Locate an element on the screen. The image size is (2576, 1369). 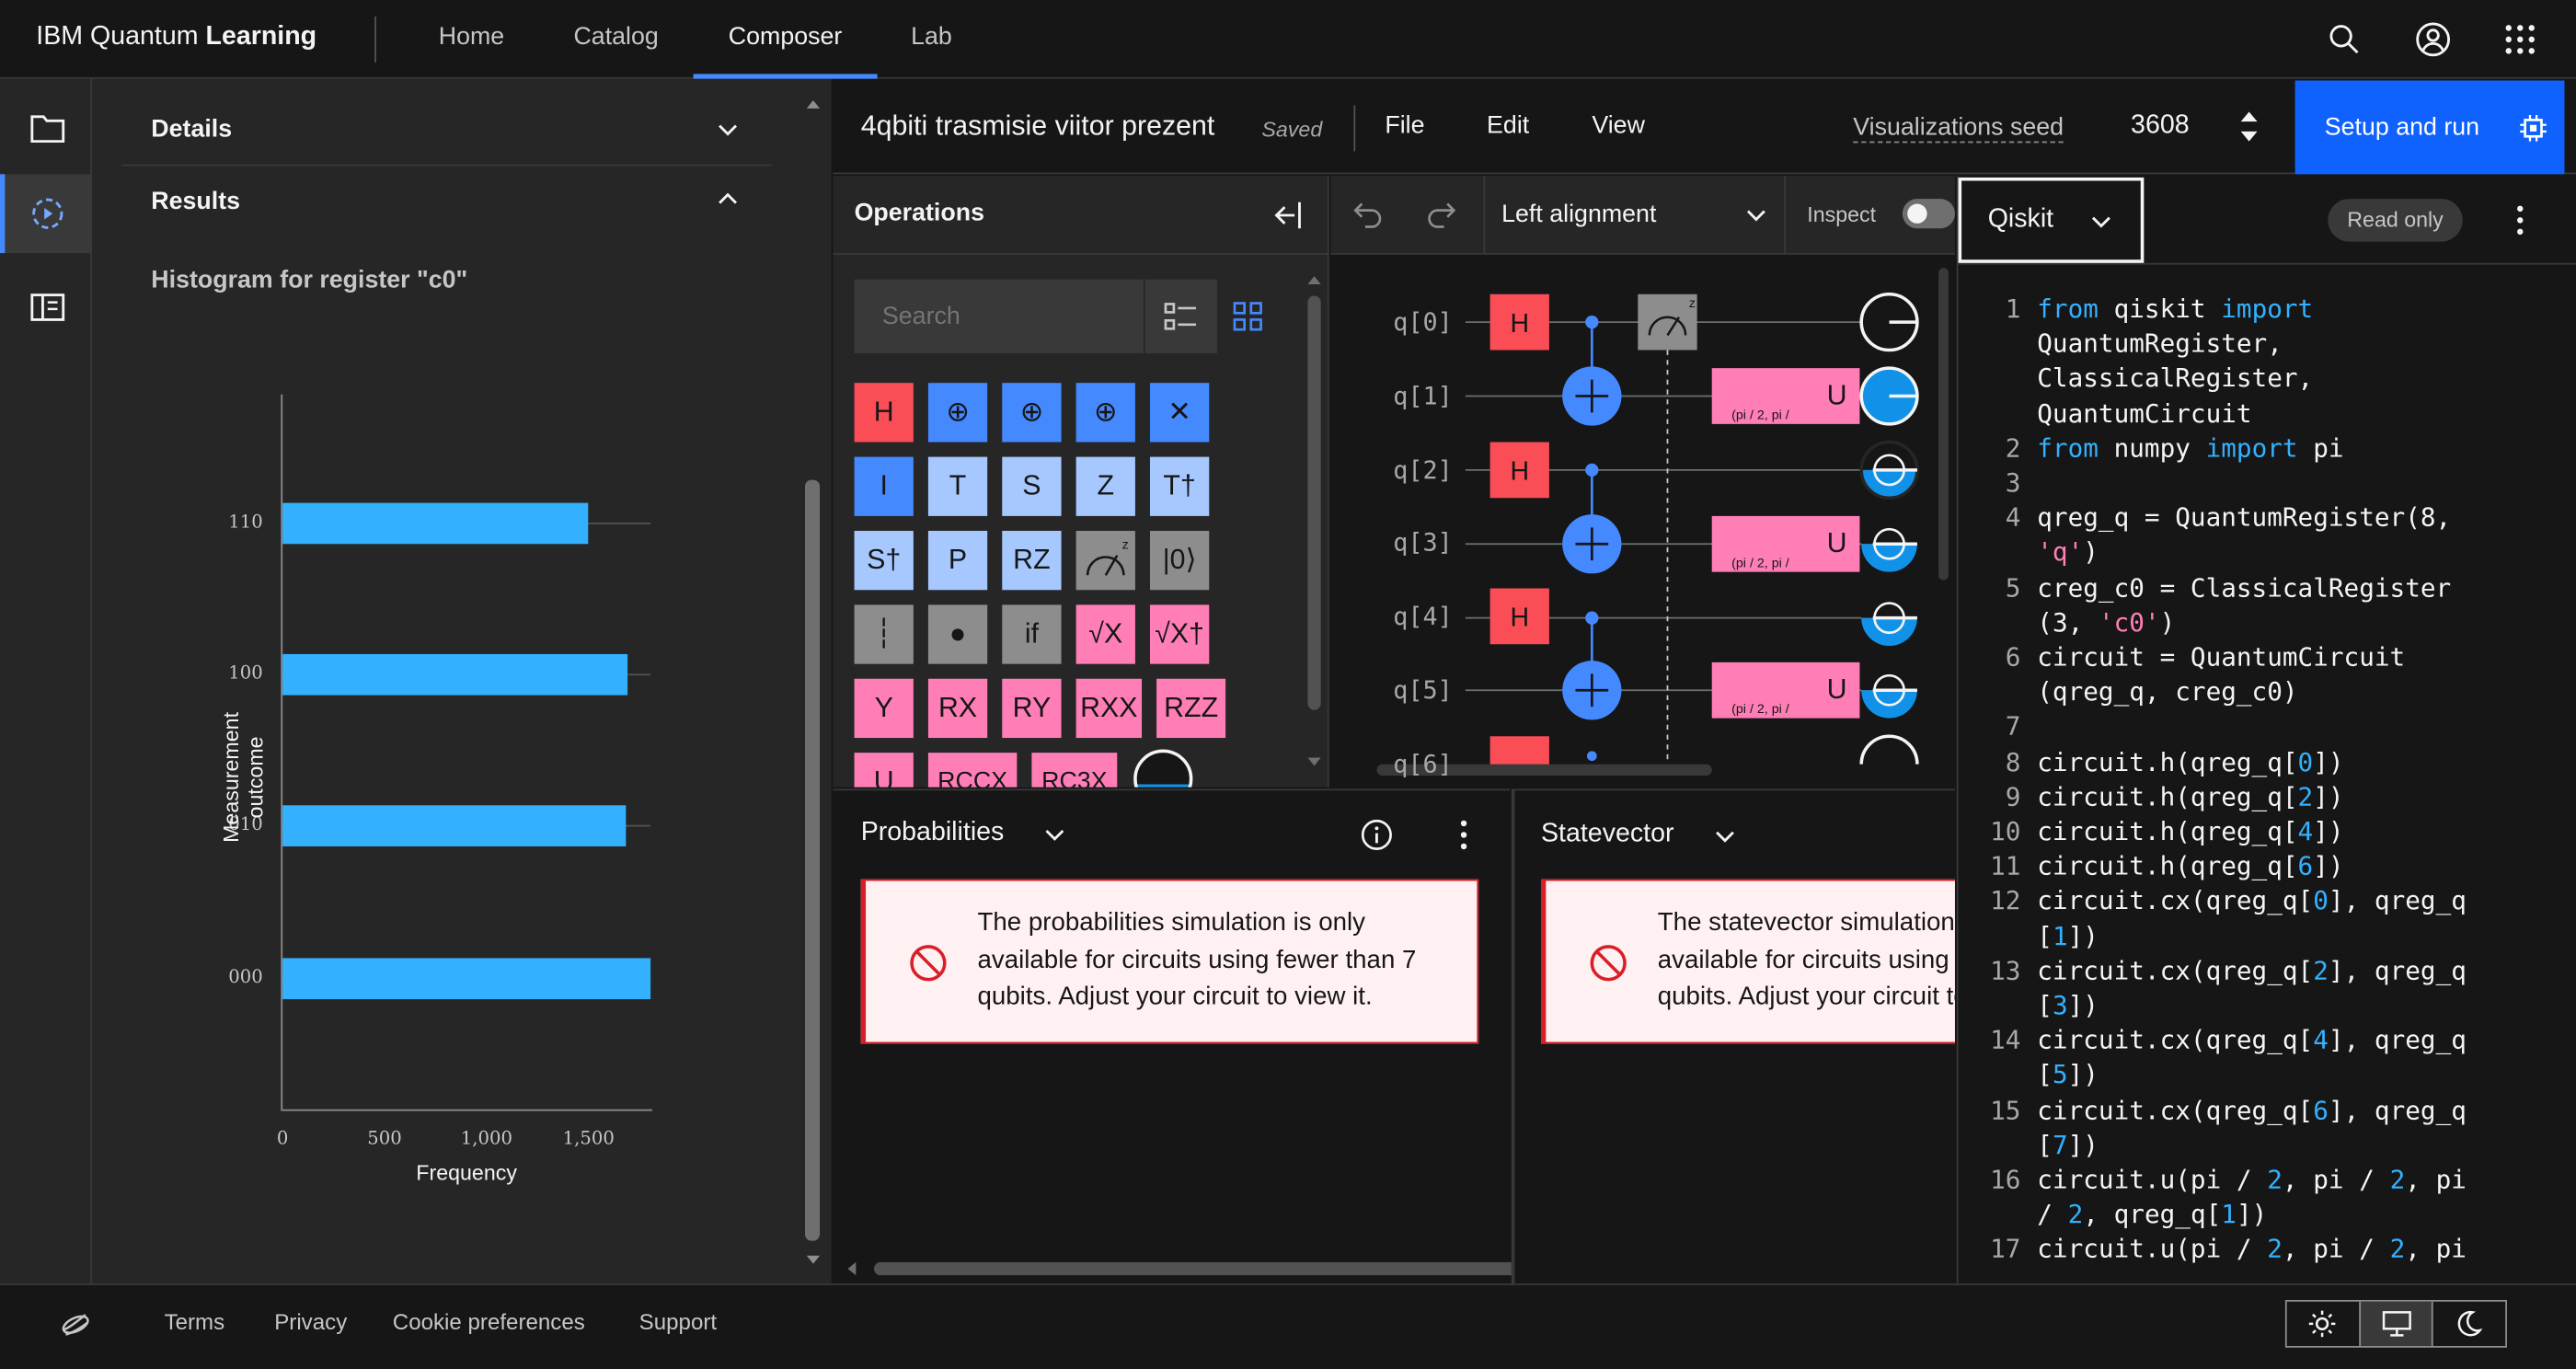
inspect-label: Inspect is located at coordinates (1842, 214).